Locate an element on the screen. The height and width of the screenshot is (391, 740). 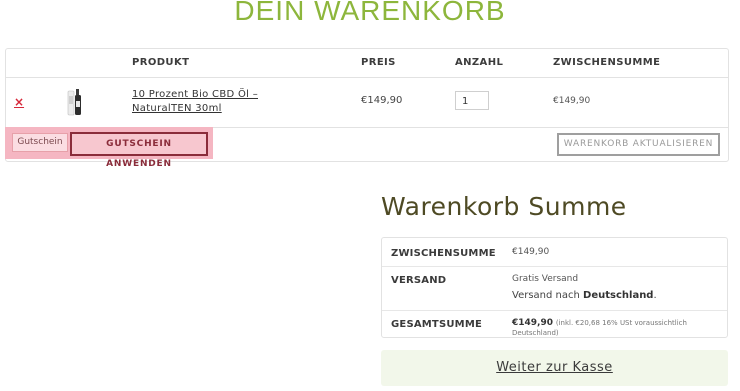
totals-shipping-label: VERSAND is located at coordinates (419, 280).